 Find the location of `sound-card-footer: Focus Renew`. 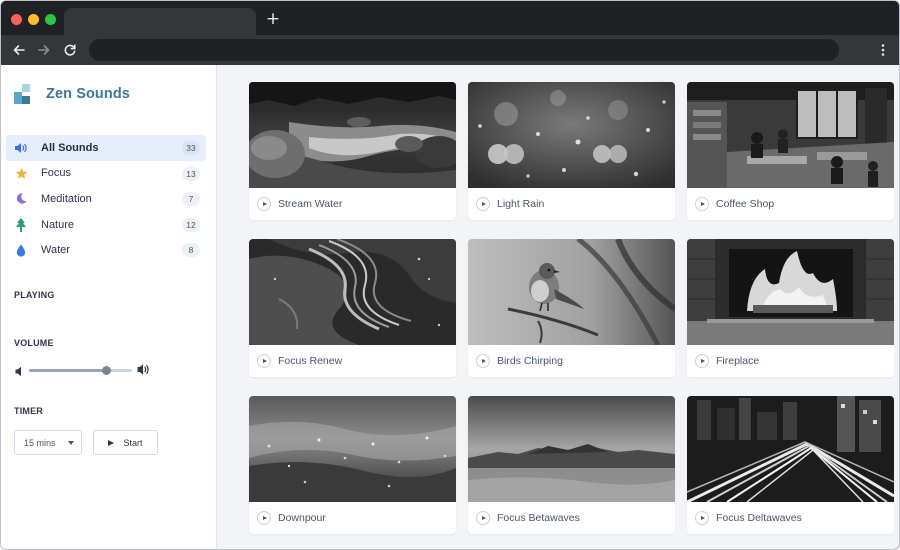

sound-card-footer: Focus Renew is located at coordinates (352, 361).